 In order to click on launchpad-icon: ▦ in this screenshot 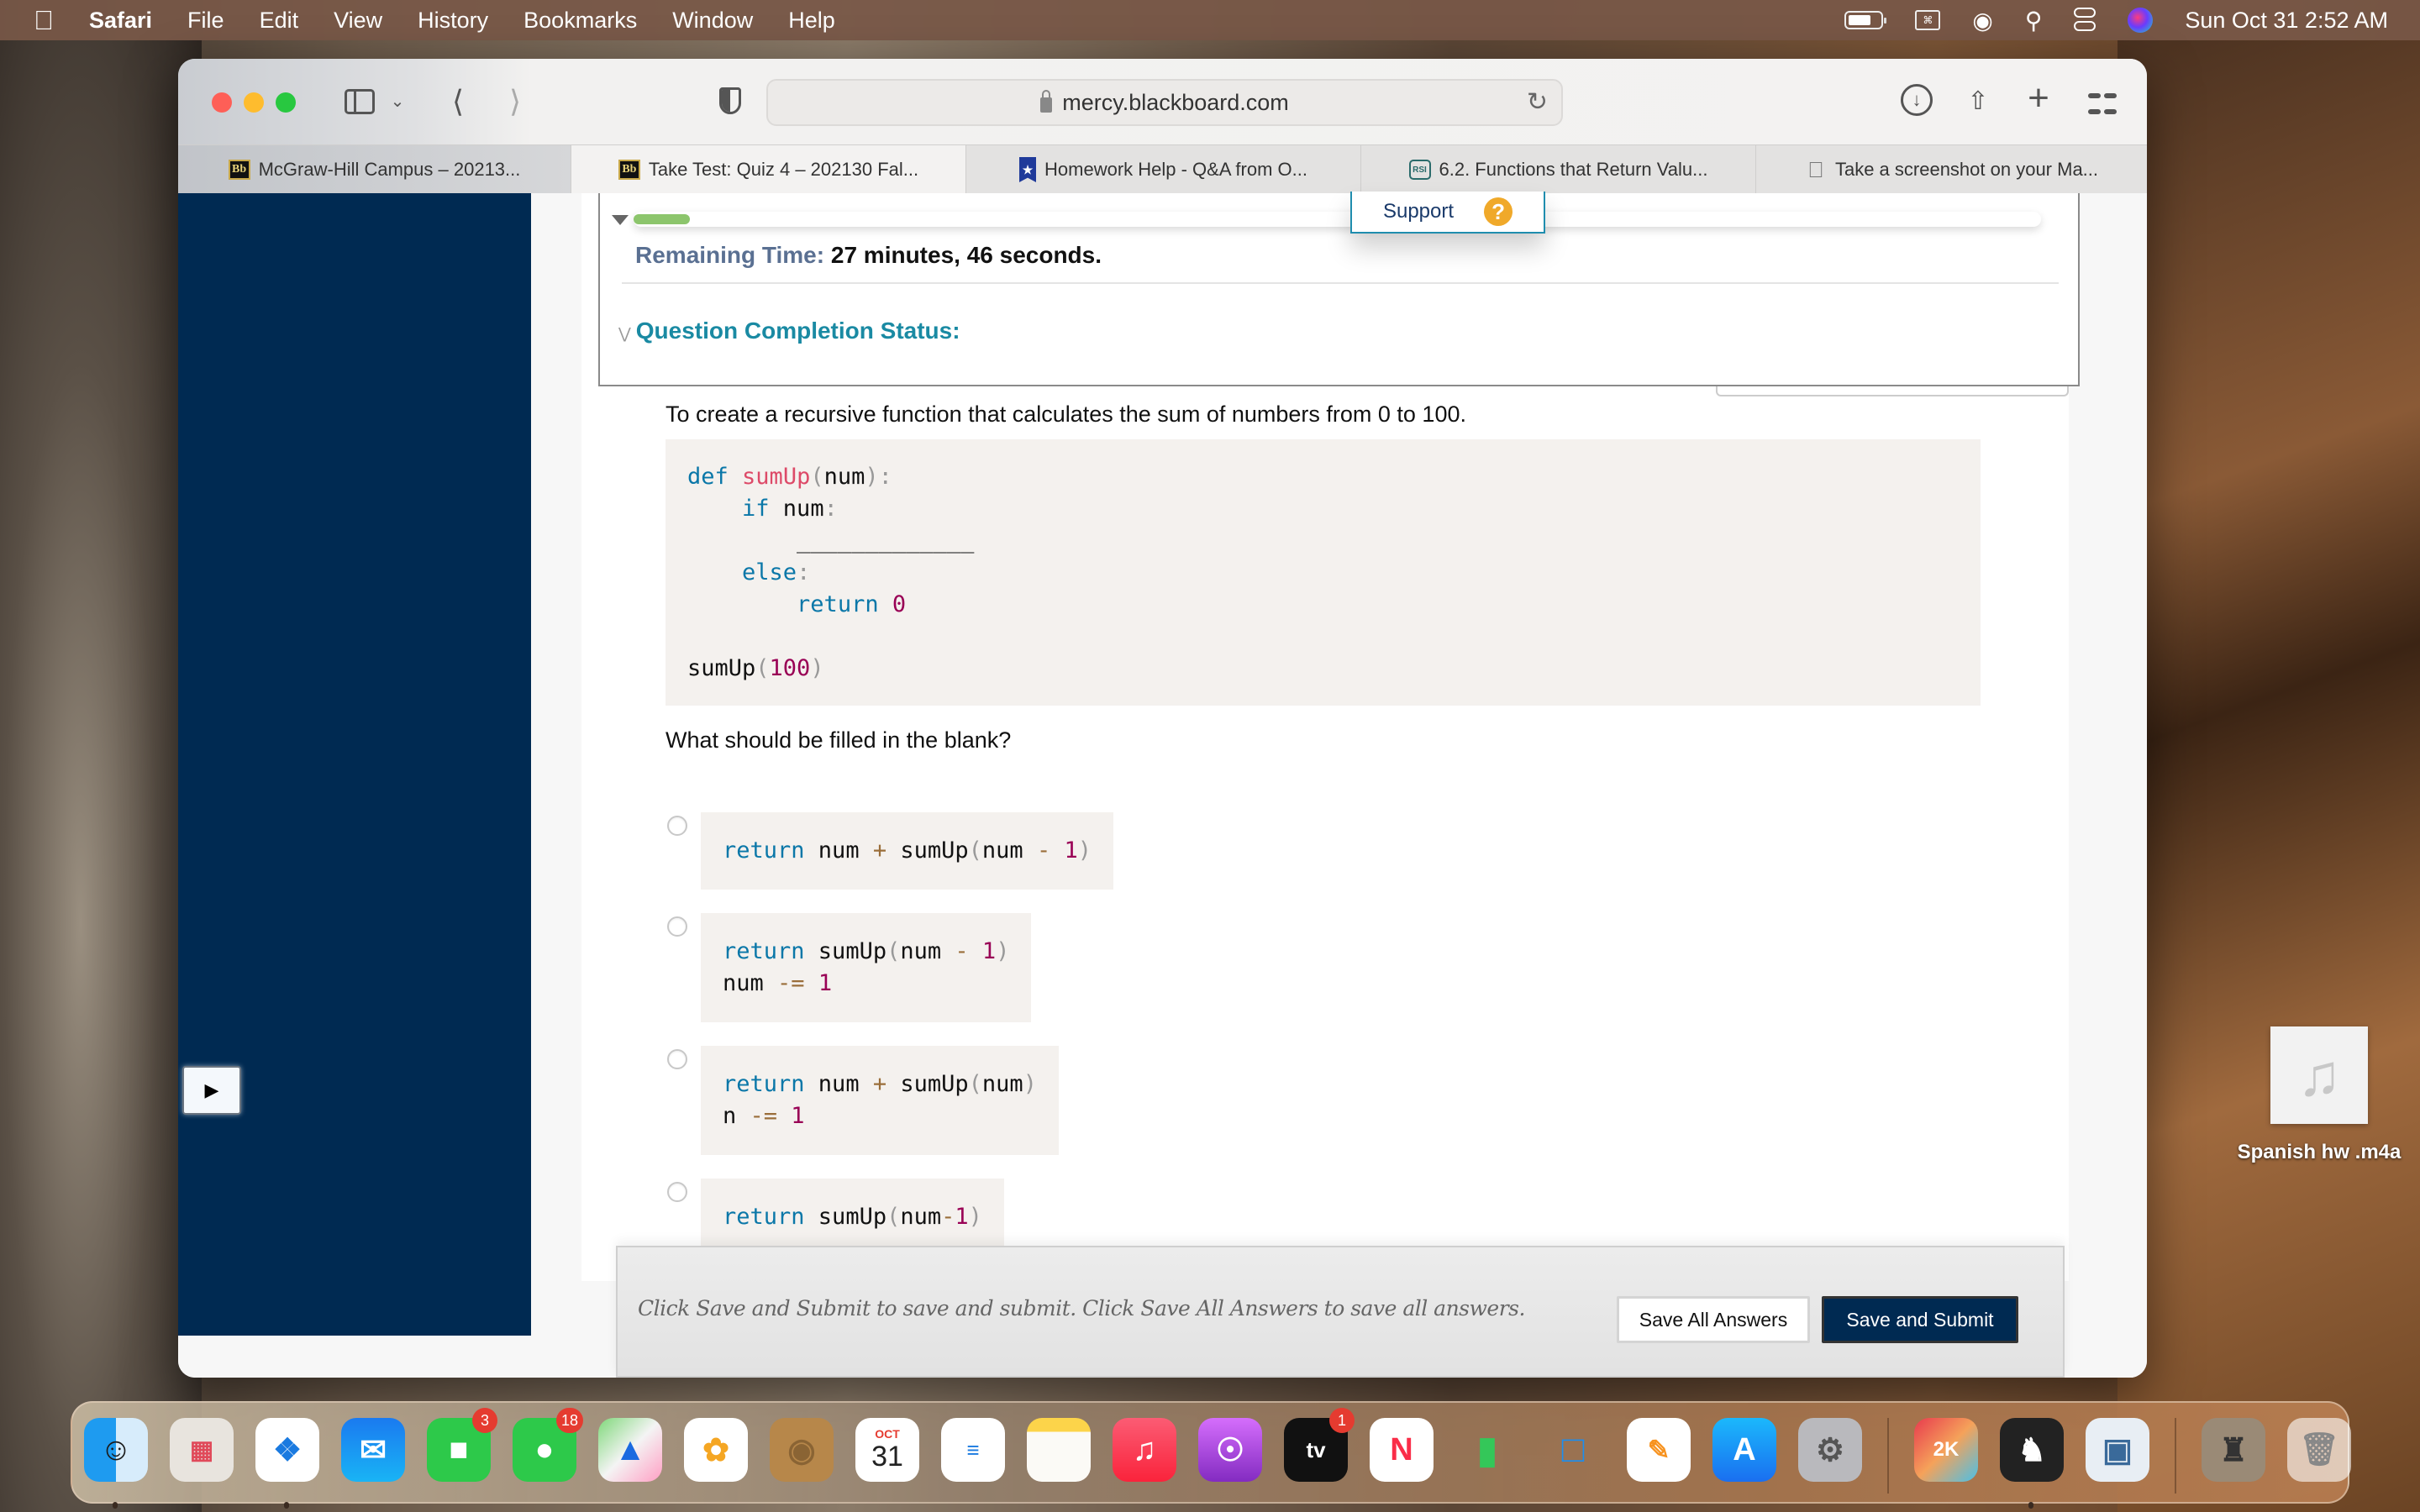, I will do `click(202, 1450)`.